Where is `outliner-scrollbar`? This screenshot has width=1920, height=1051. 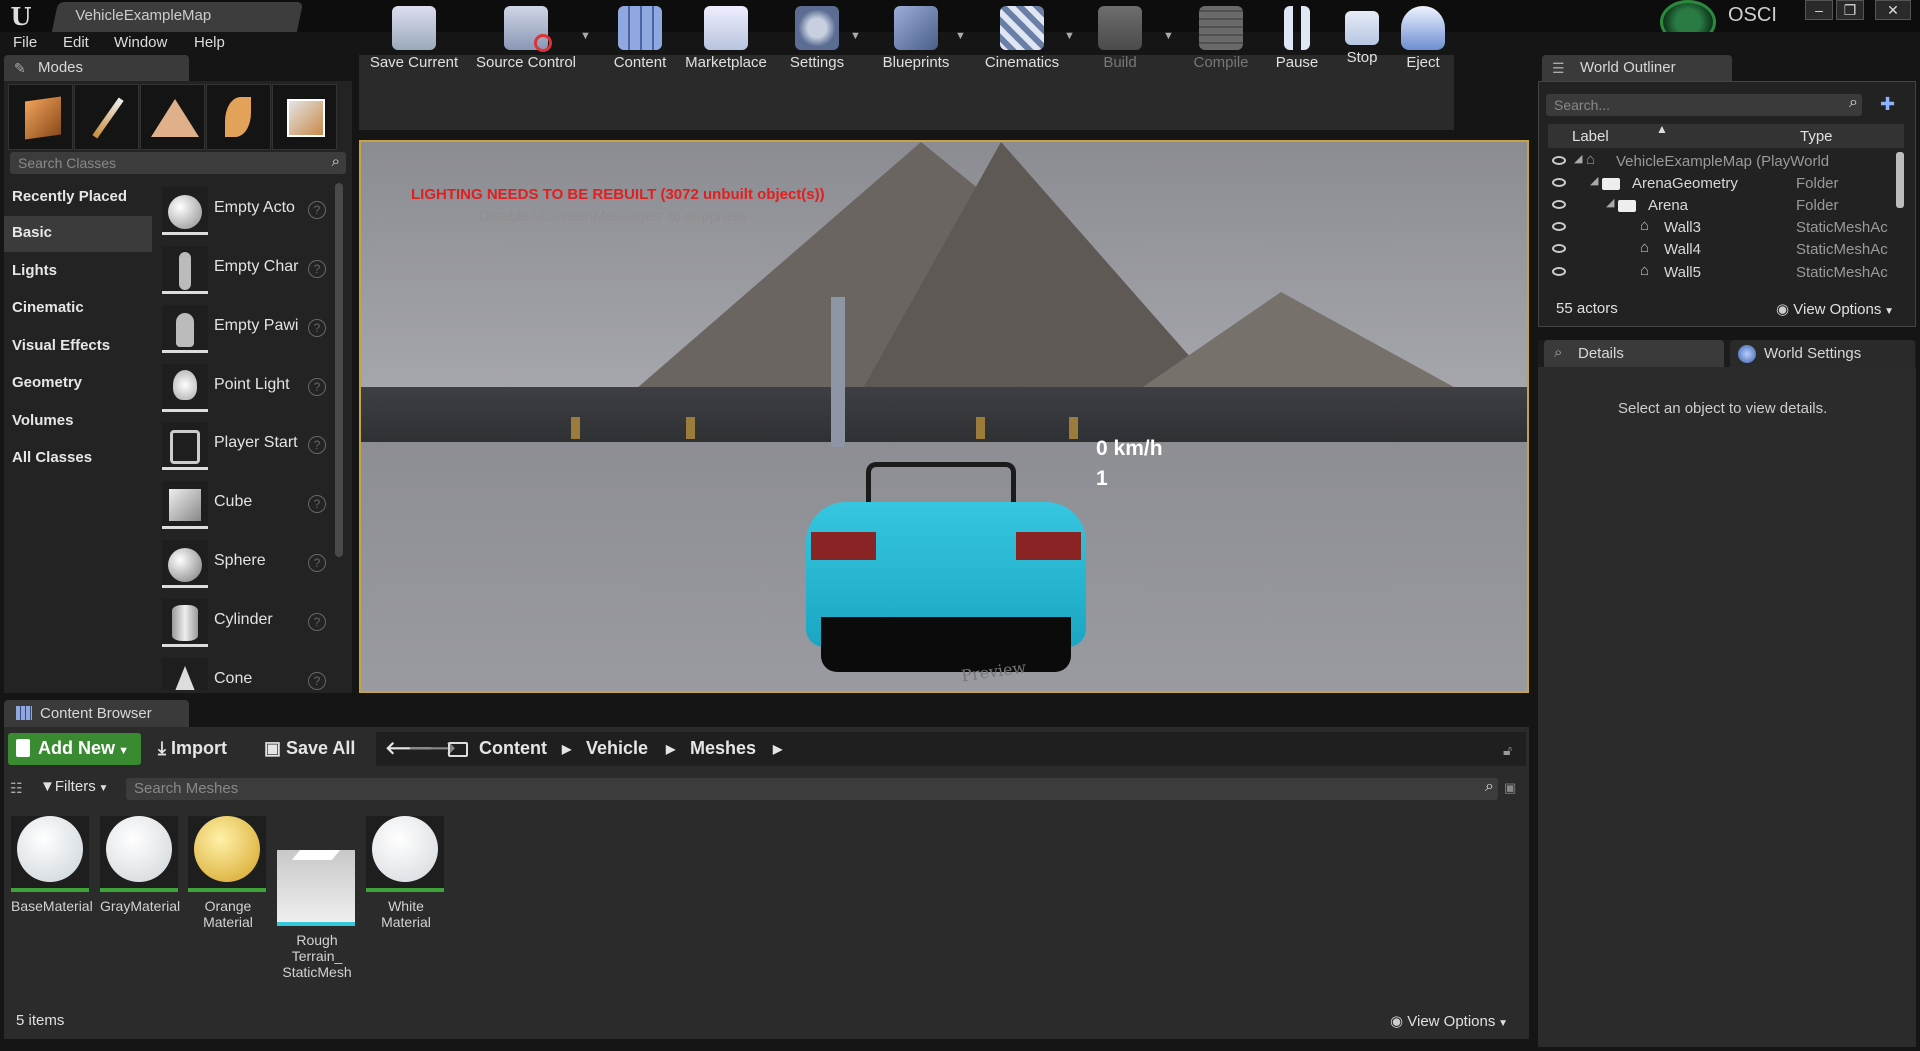 outliner-scrollbar is located at coordinates (1900, 180).